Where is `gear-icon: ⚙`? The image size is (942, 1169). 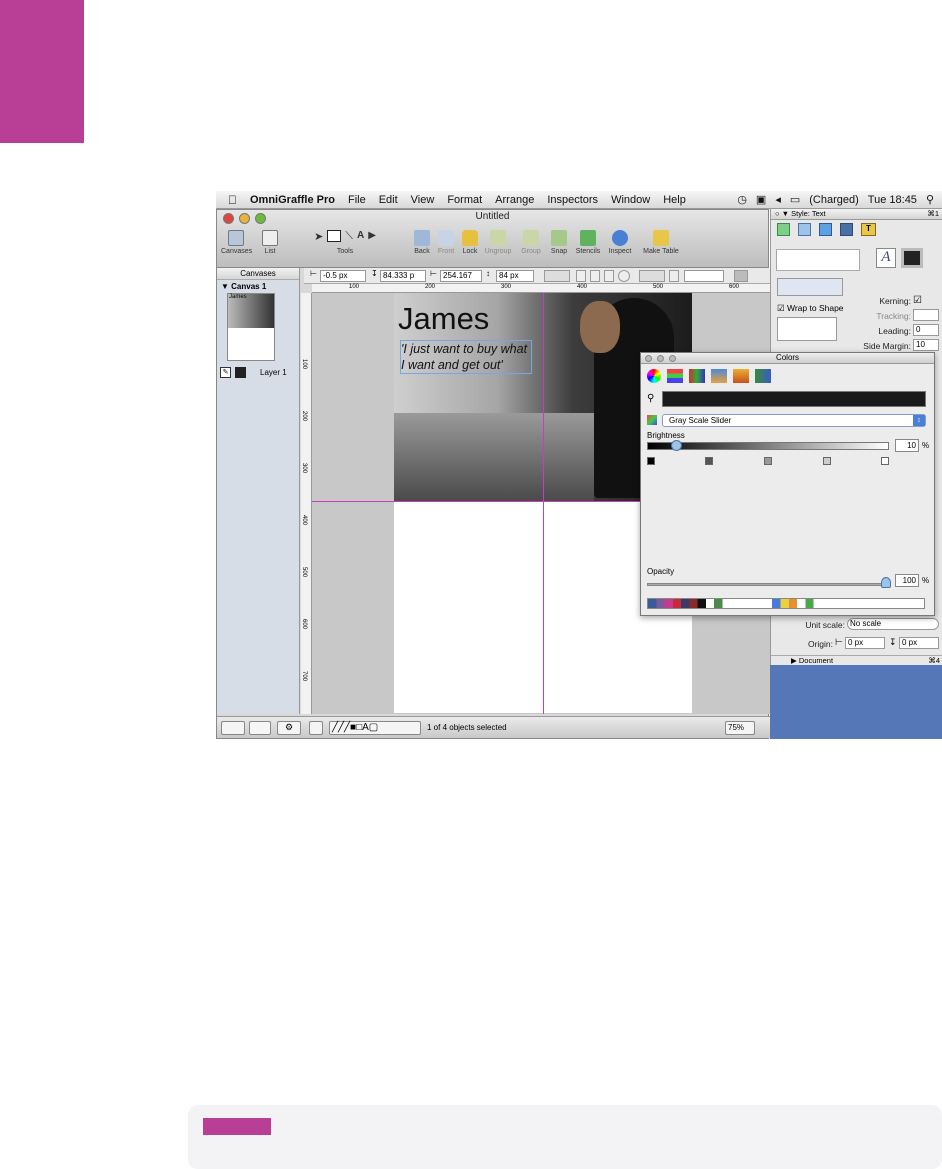 gear-icon: ⚙ is located at coordinates (289, 728).